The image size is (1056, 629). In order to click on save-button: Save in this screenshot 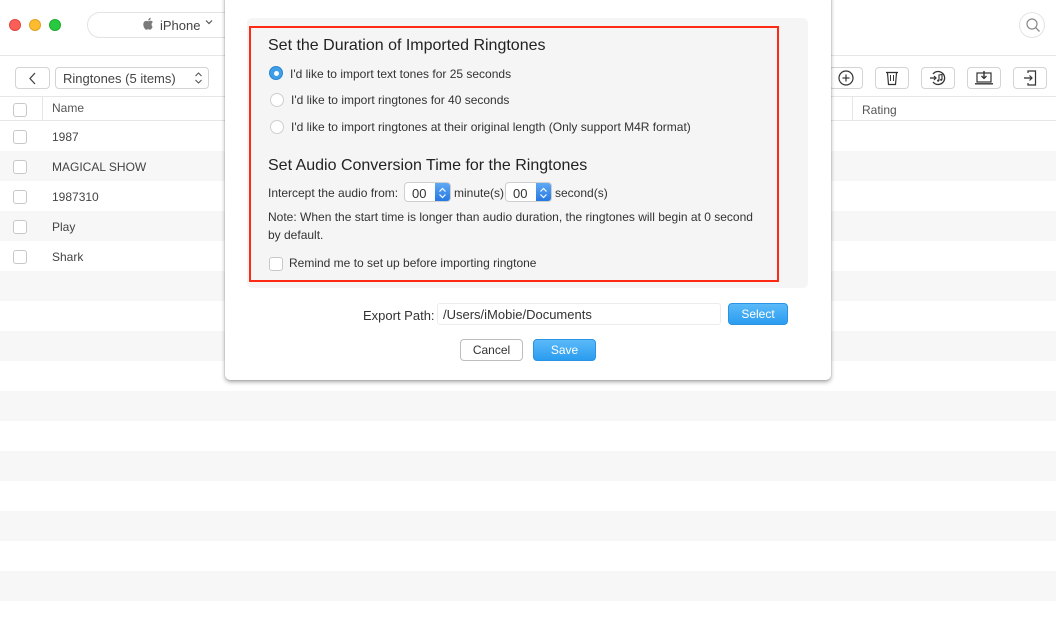, I will do `click(564, 350)`.